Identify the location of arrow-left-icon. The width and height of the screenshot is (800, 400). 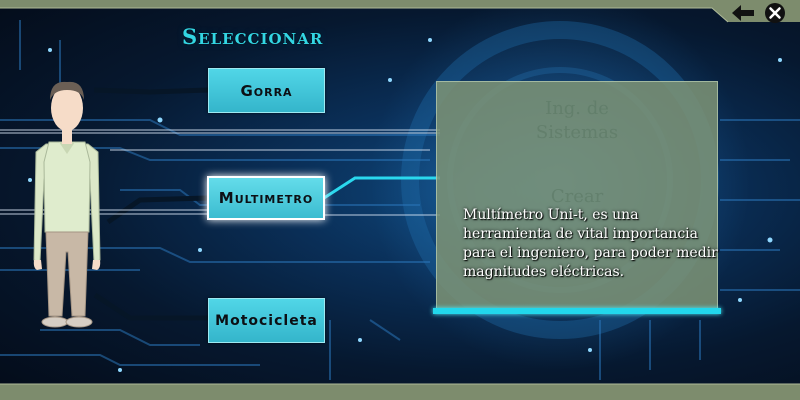
(743, 13).